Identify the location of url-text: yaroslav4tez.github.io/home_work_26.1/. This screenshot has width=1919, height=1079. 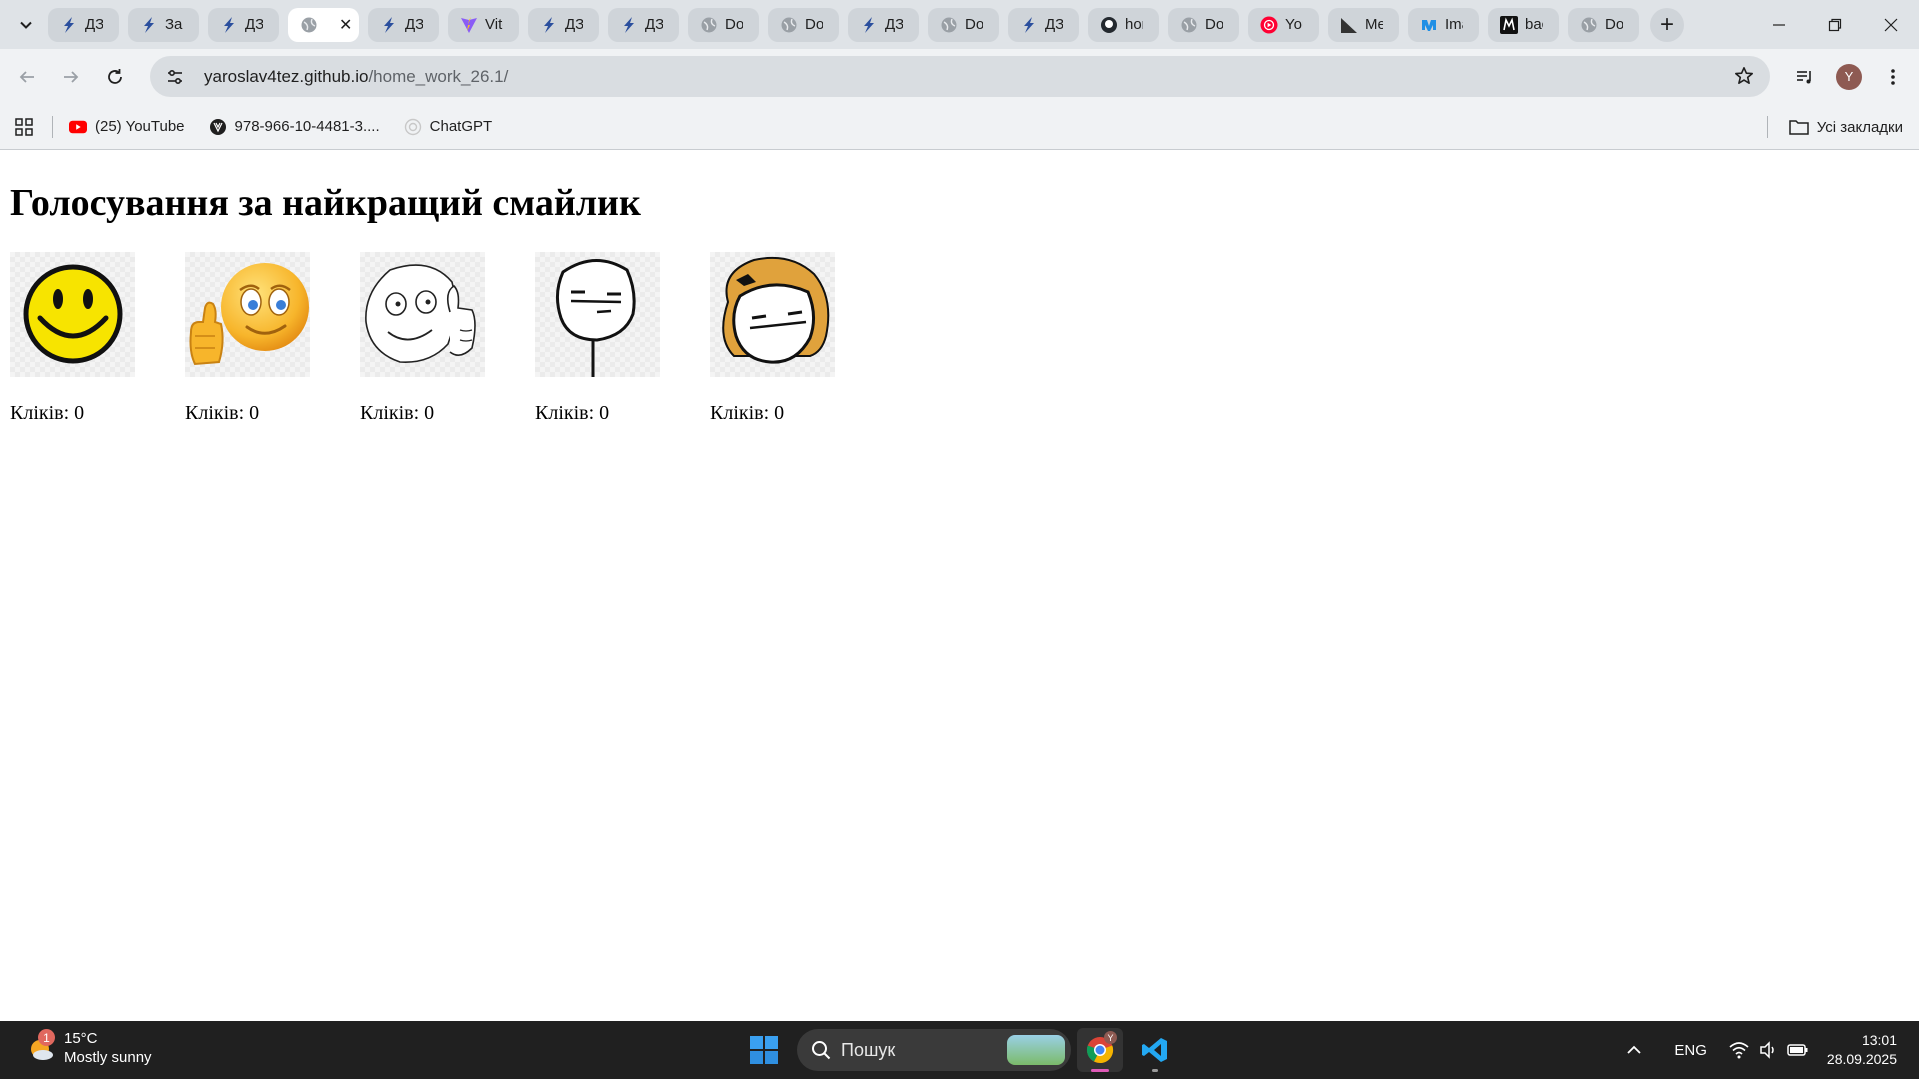
(356, 77).